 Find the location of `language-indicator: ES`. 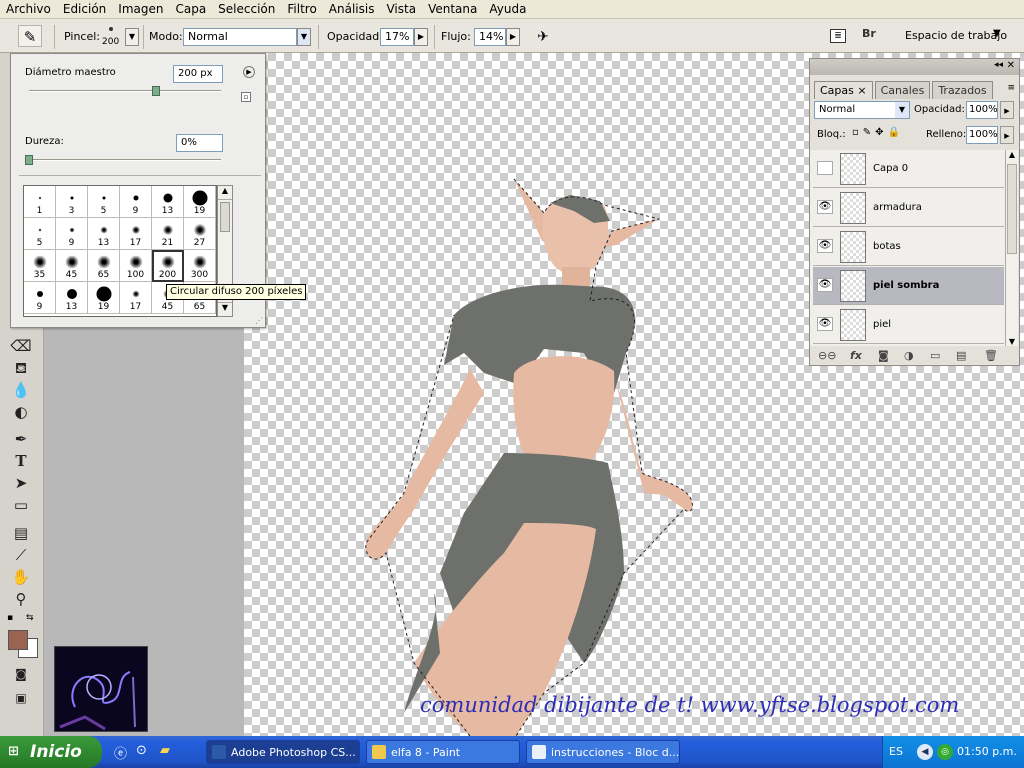

language-indicator: ES is located at coordinates (896, 751).